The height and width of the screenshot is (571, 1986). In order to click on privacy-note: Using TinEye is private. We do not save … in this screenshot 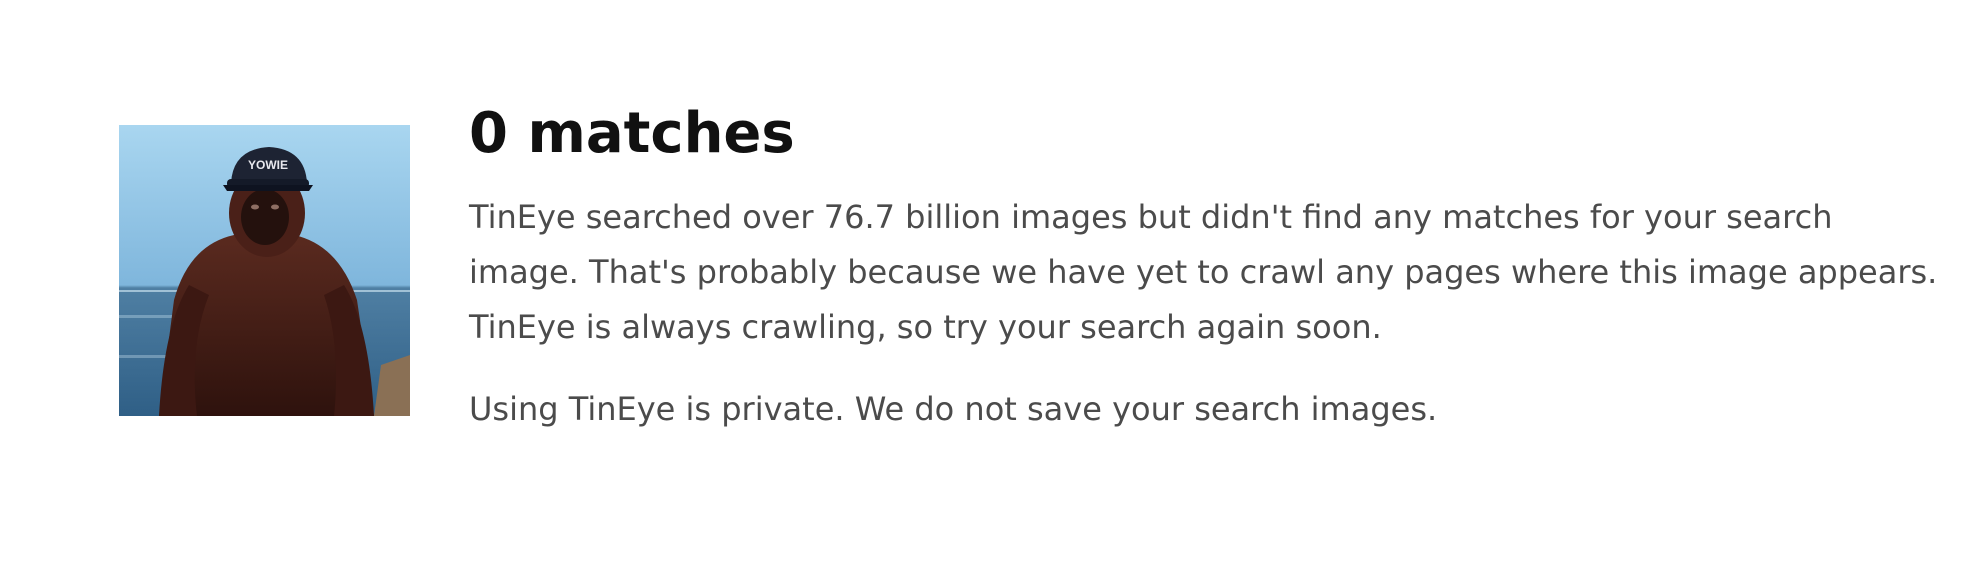, I will do `click(953, 409)`.